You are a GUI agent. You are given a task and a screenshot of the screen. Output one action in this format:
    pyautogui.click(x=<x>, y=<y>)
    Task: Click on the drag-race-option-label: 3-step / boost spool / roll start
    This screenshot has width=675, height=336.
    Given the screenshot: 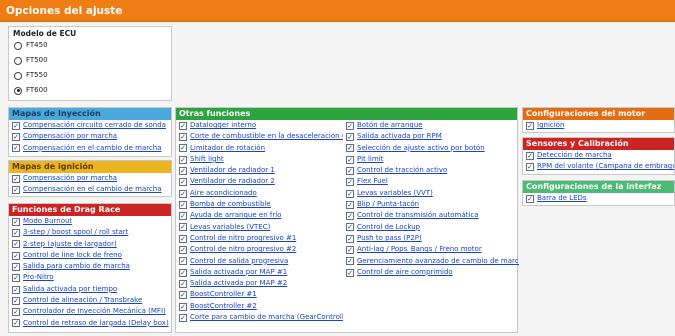 What is the action you would take?
    pyautogui.click(x=75, y=232)
    